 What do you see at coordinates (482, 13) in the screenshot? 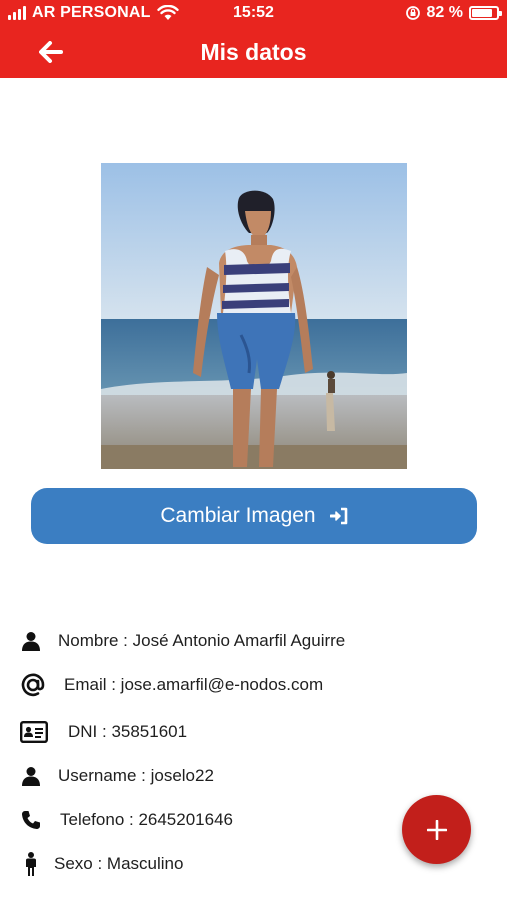
I see `battery-fill` at bounding box center [482, 13].